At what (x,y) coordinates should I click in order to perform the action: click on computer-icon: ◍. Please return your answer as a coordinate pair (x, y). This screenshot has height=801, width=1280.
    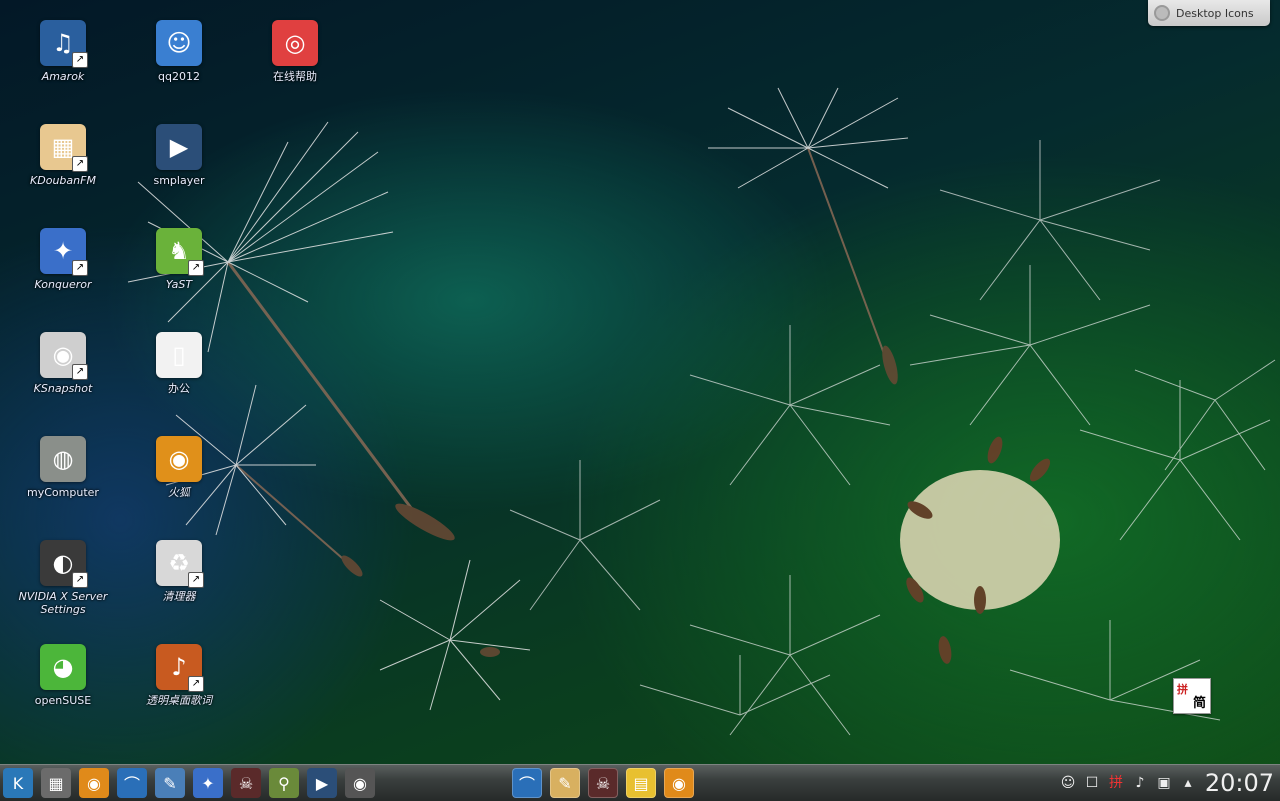
    Looking at the image, I should click on (63, 459).